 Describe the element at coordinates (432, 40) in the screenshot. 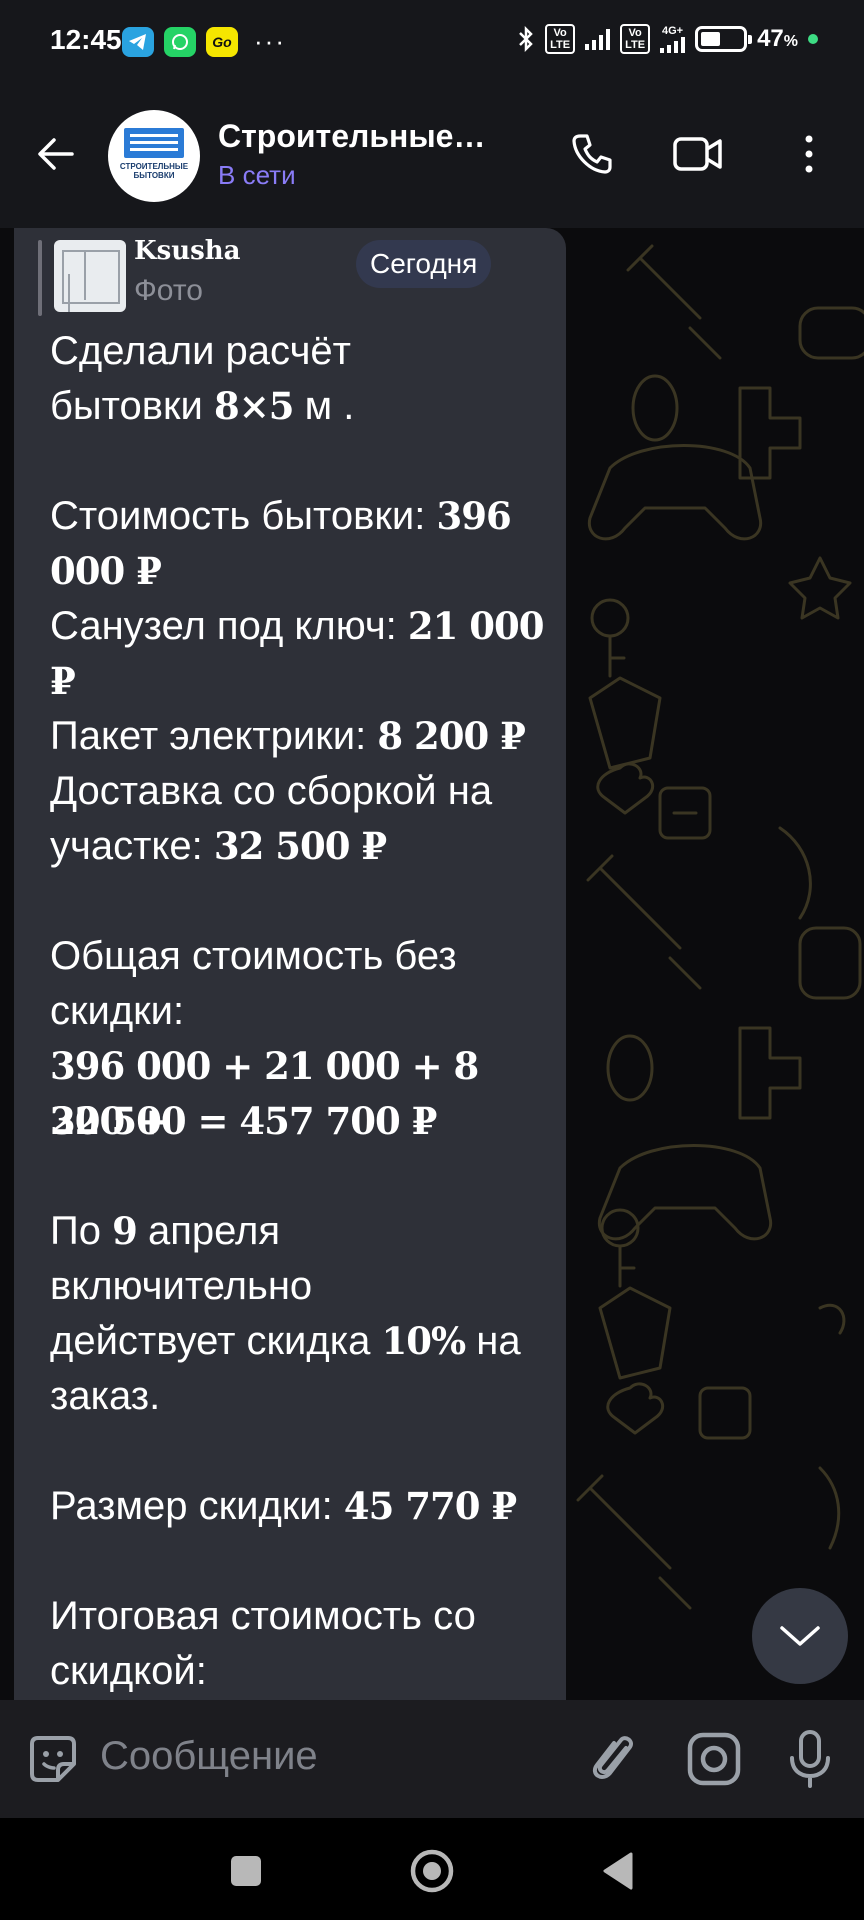

I see `status-bar: 12:45 Go ··· Vo LTE Vo LTE 4G+ 47%` at that location.